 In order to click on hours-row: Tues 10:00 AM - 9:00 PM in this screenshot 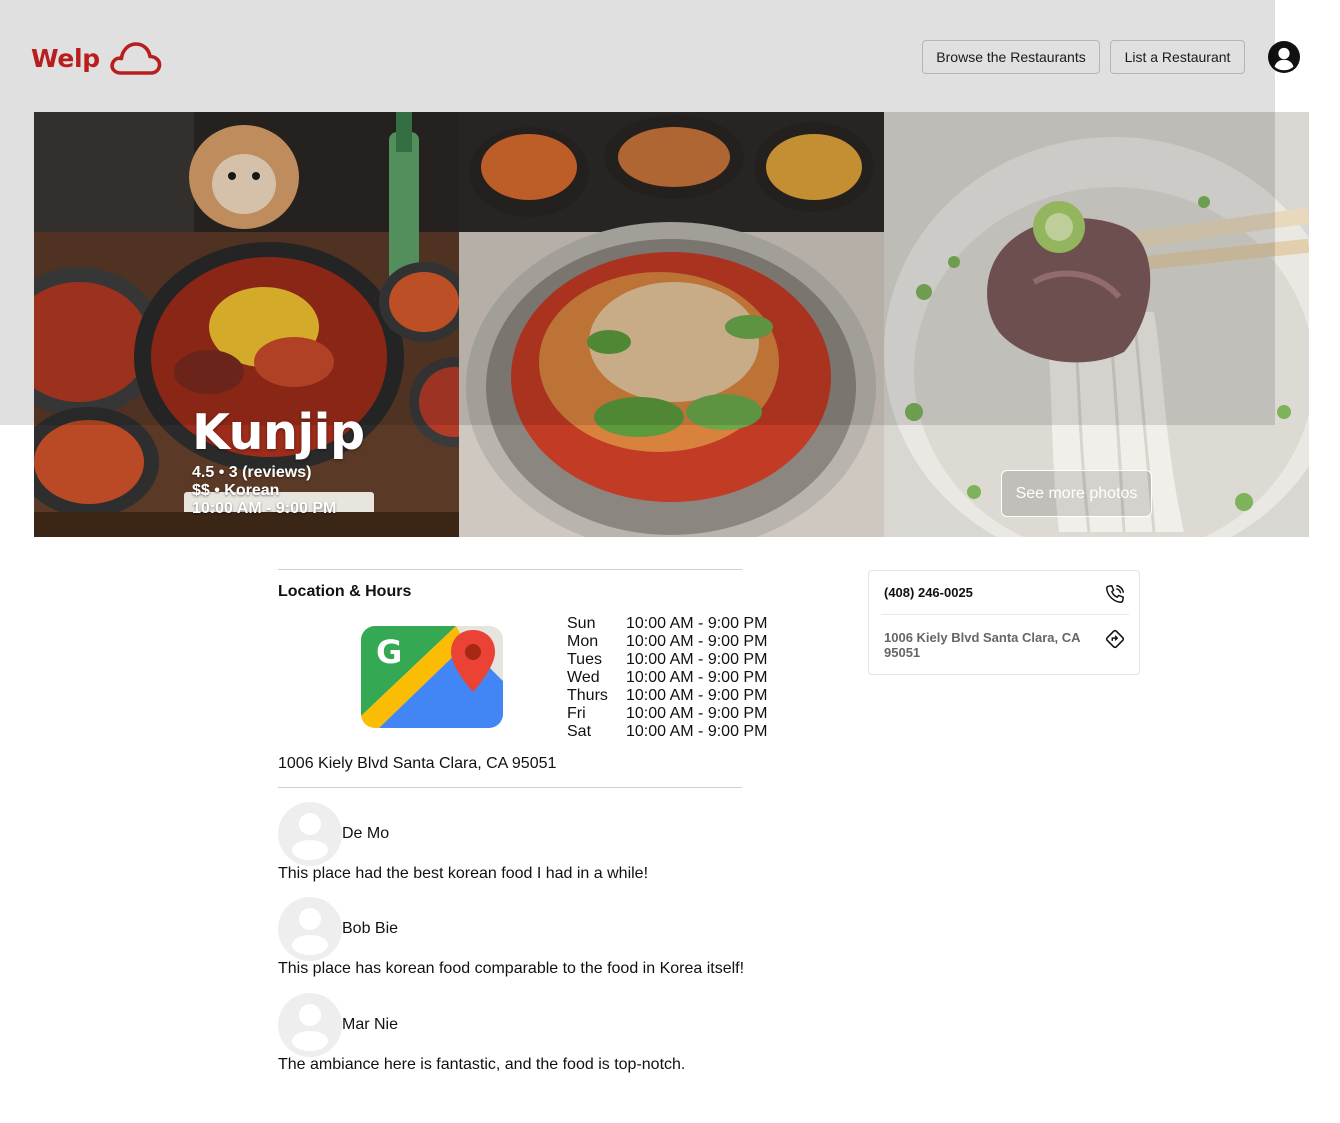, I will do `click(667, 660)`.